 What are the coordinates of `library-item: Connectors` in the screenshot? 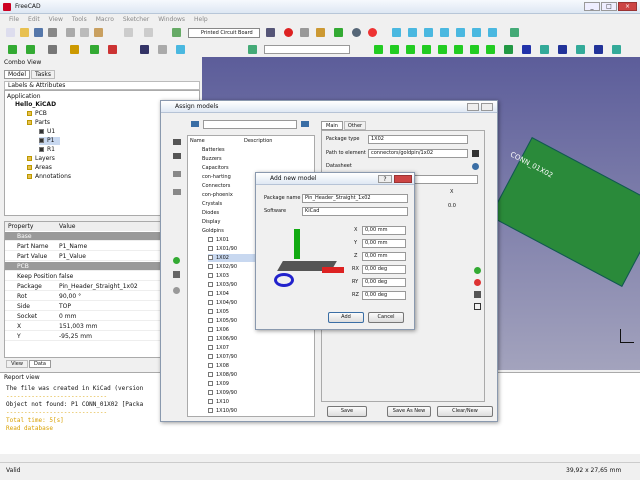 It's located at (216, 186).